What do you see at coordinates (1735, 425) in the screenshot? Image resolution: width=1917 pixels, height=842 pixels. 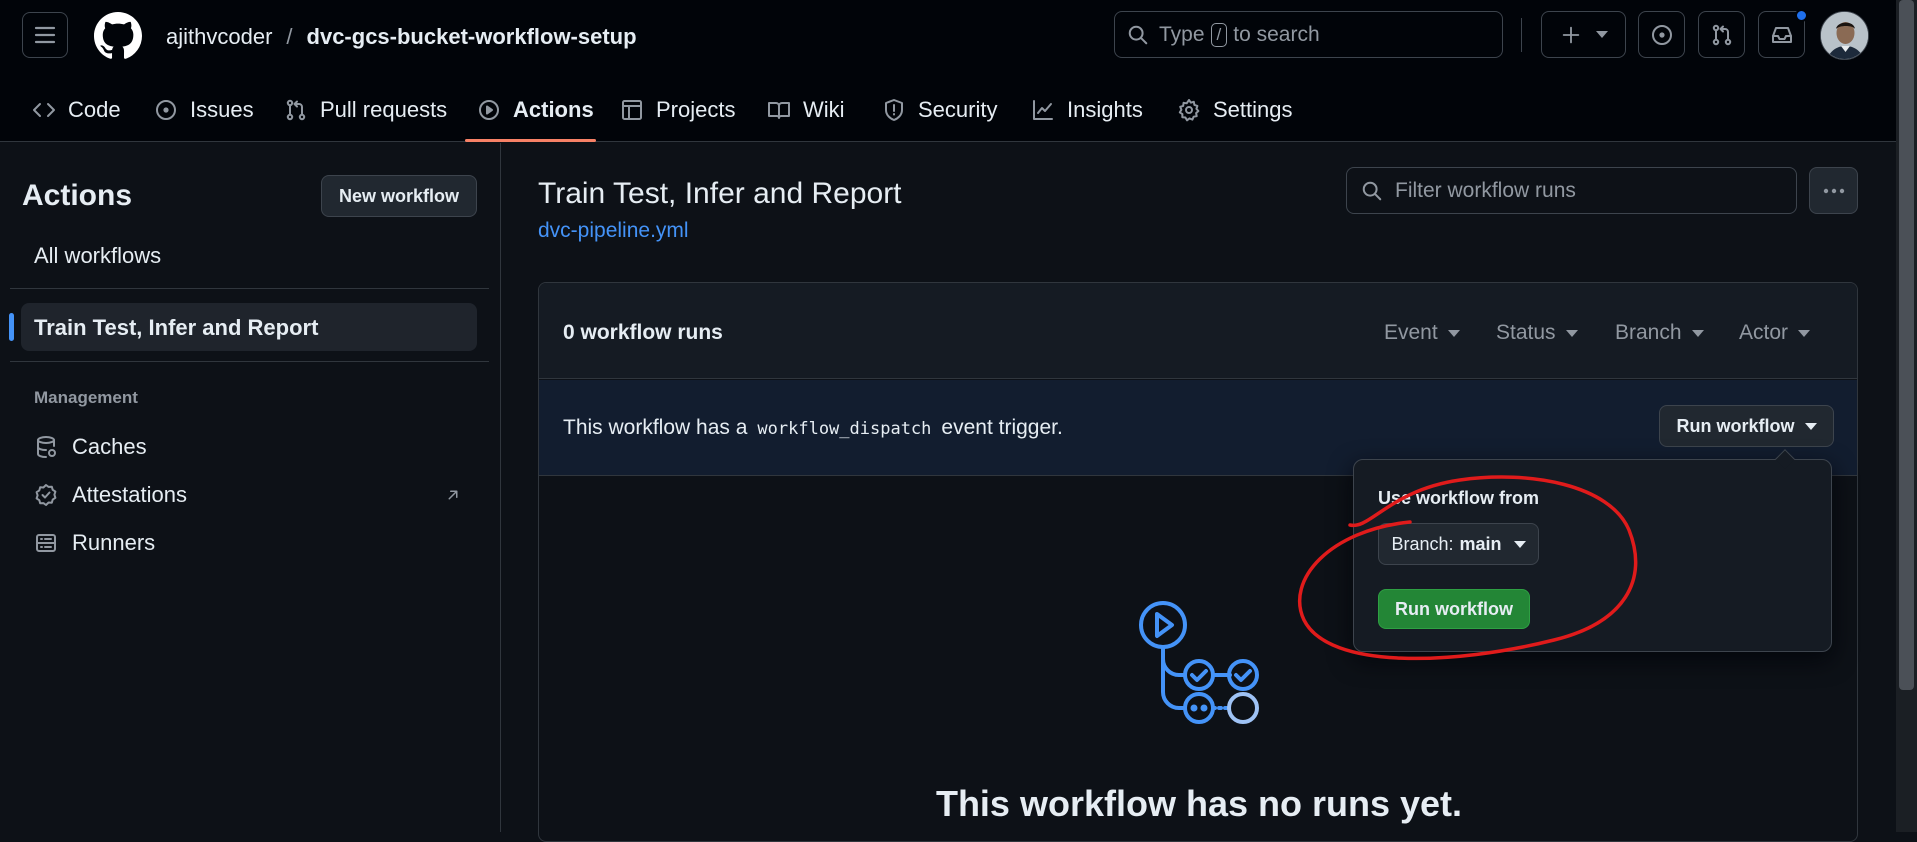 I see `run-workflow-label: Run workflow` at bounding box center [1735, 425].